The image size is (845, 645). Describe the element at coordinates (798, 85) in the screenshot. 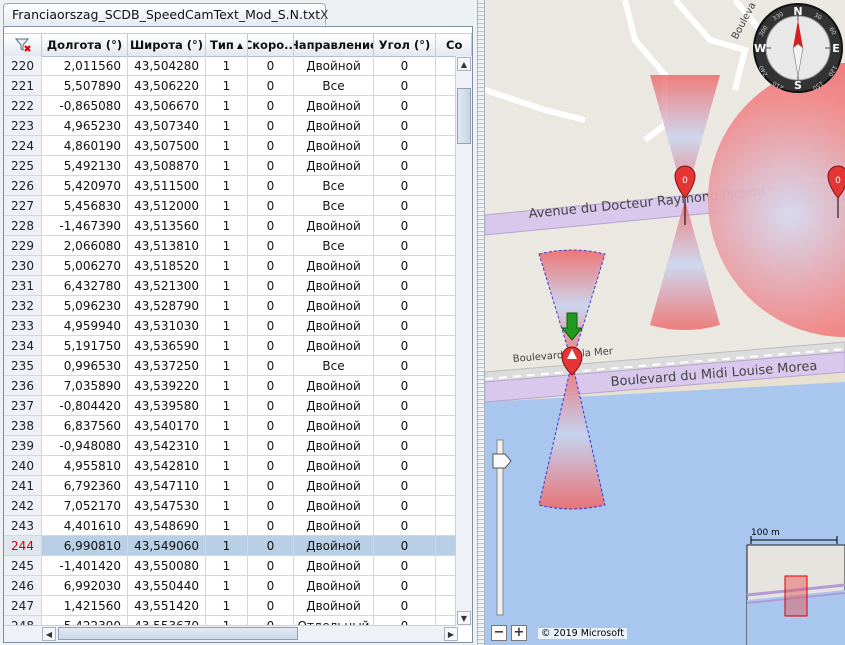

I see `compass-s: S` at that location.